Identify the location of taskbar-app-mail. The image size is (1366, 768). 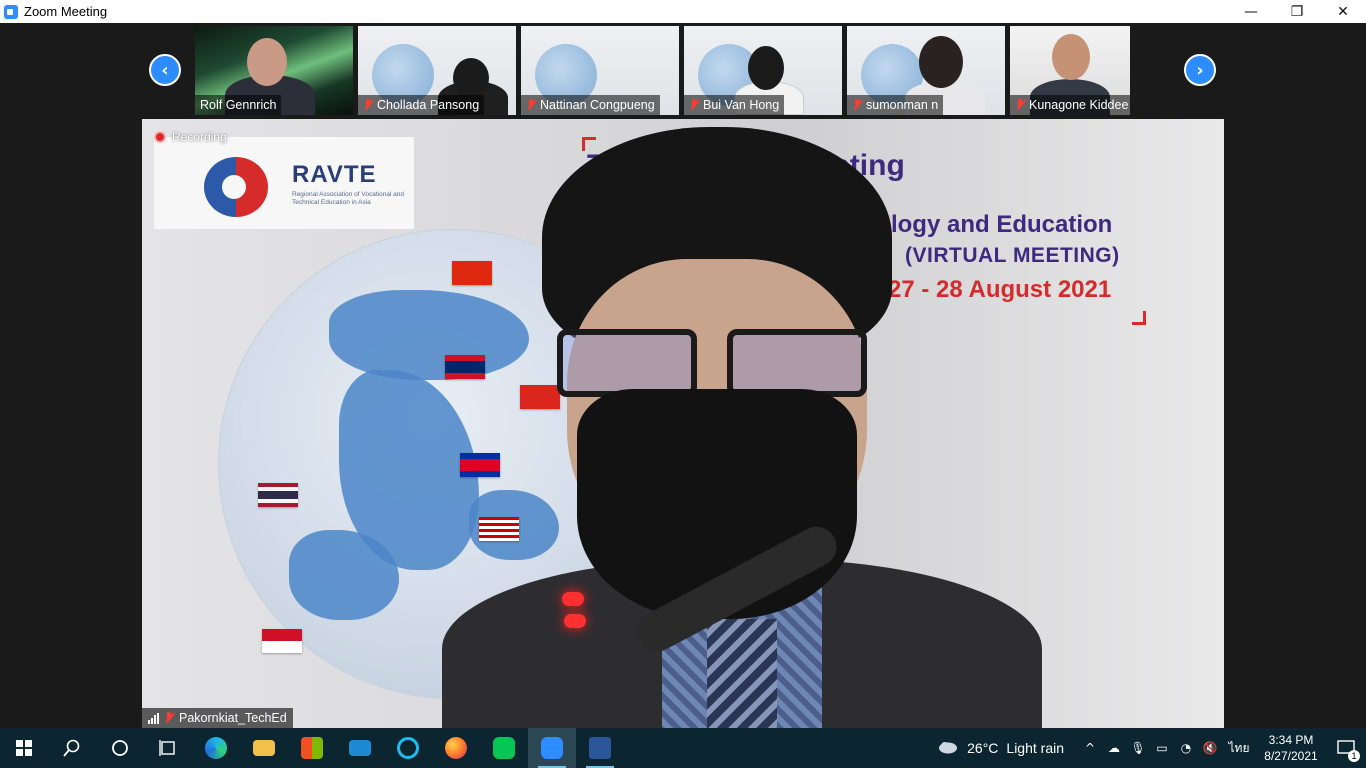
(360, 748).